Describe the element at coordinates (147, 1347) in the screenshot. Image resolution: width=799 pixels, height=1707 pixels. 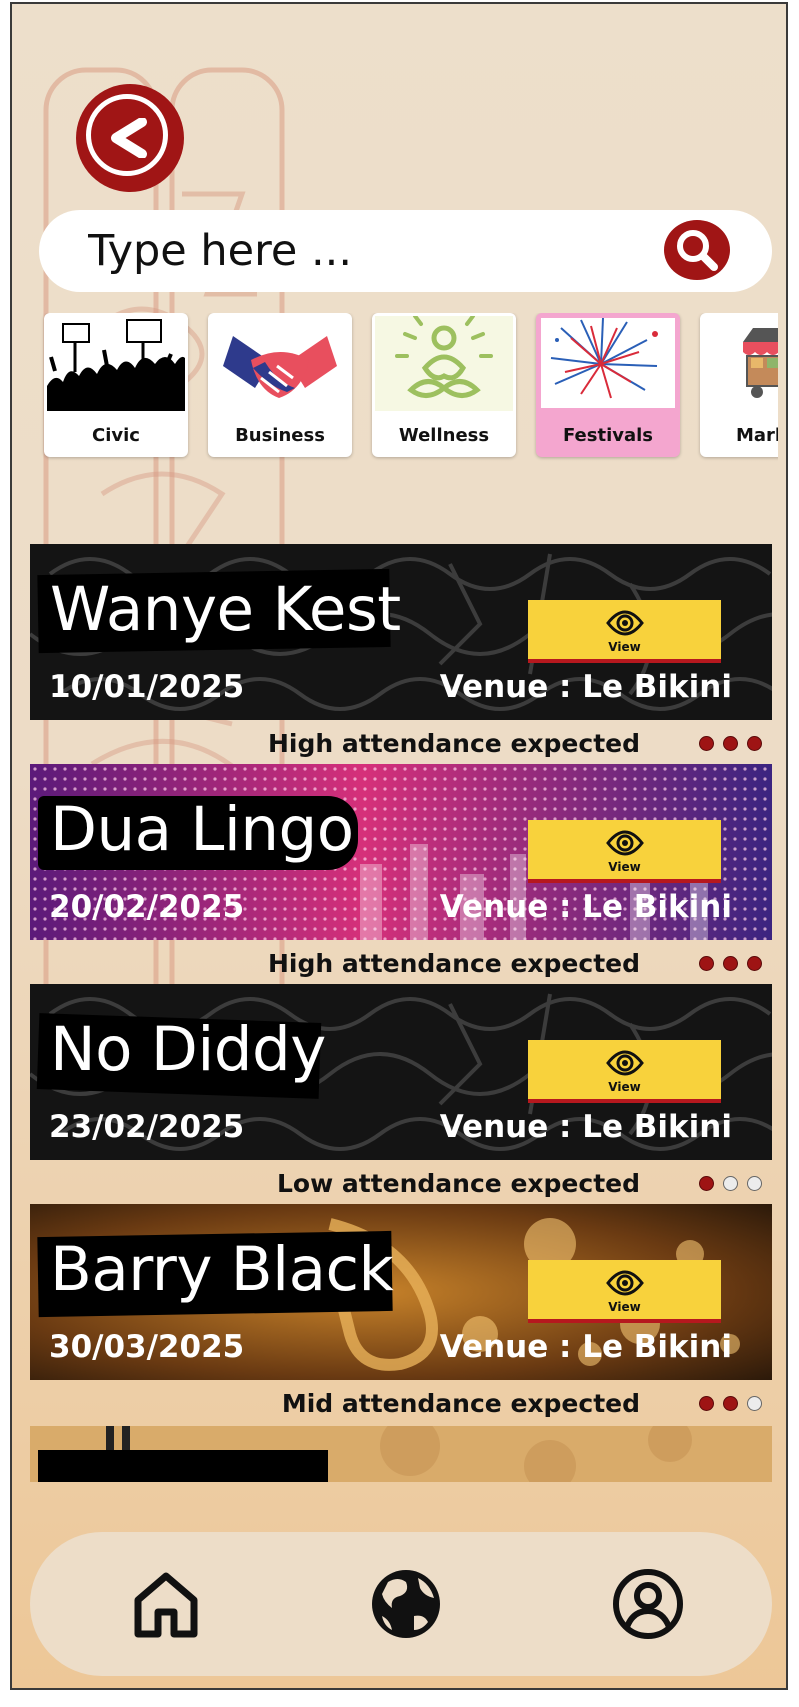
I see `event-date: 30/03/2025` at that location.